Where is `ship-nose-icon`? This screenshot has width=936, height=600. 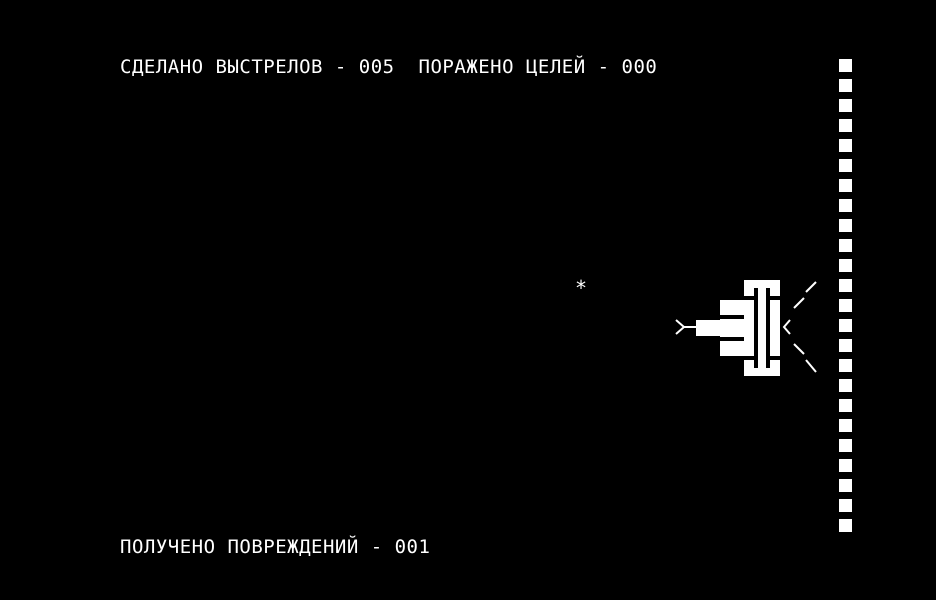
ship-nose-icon is located at coordinates (685, 327).